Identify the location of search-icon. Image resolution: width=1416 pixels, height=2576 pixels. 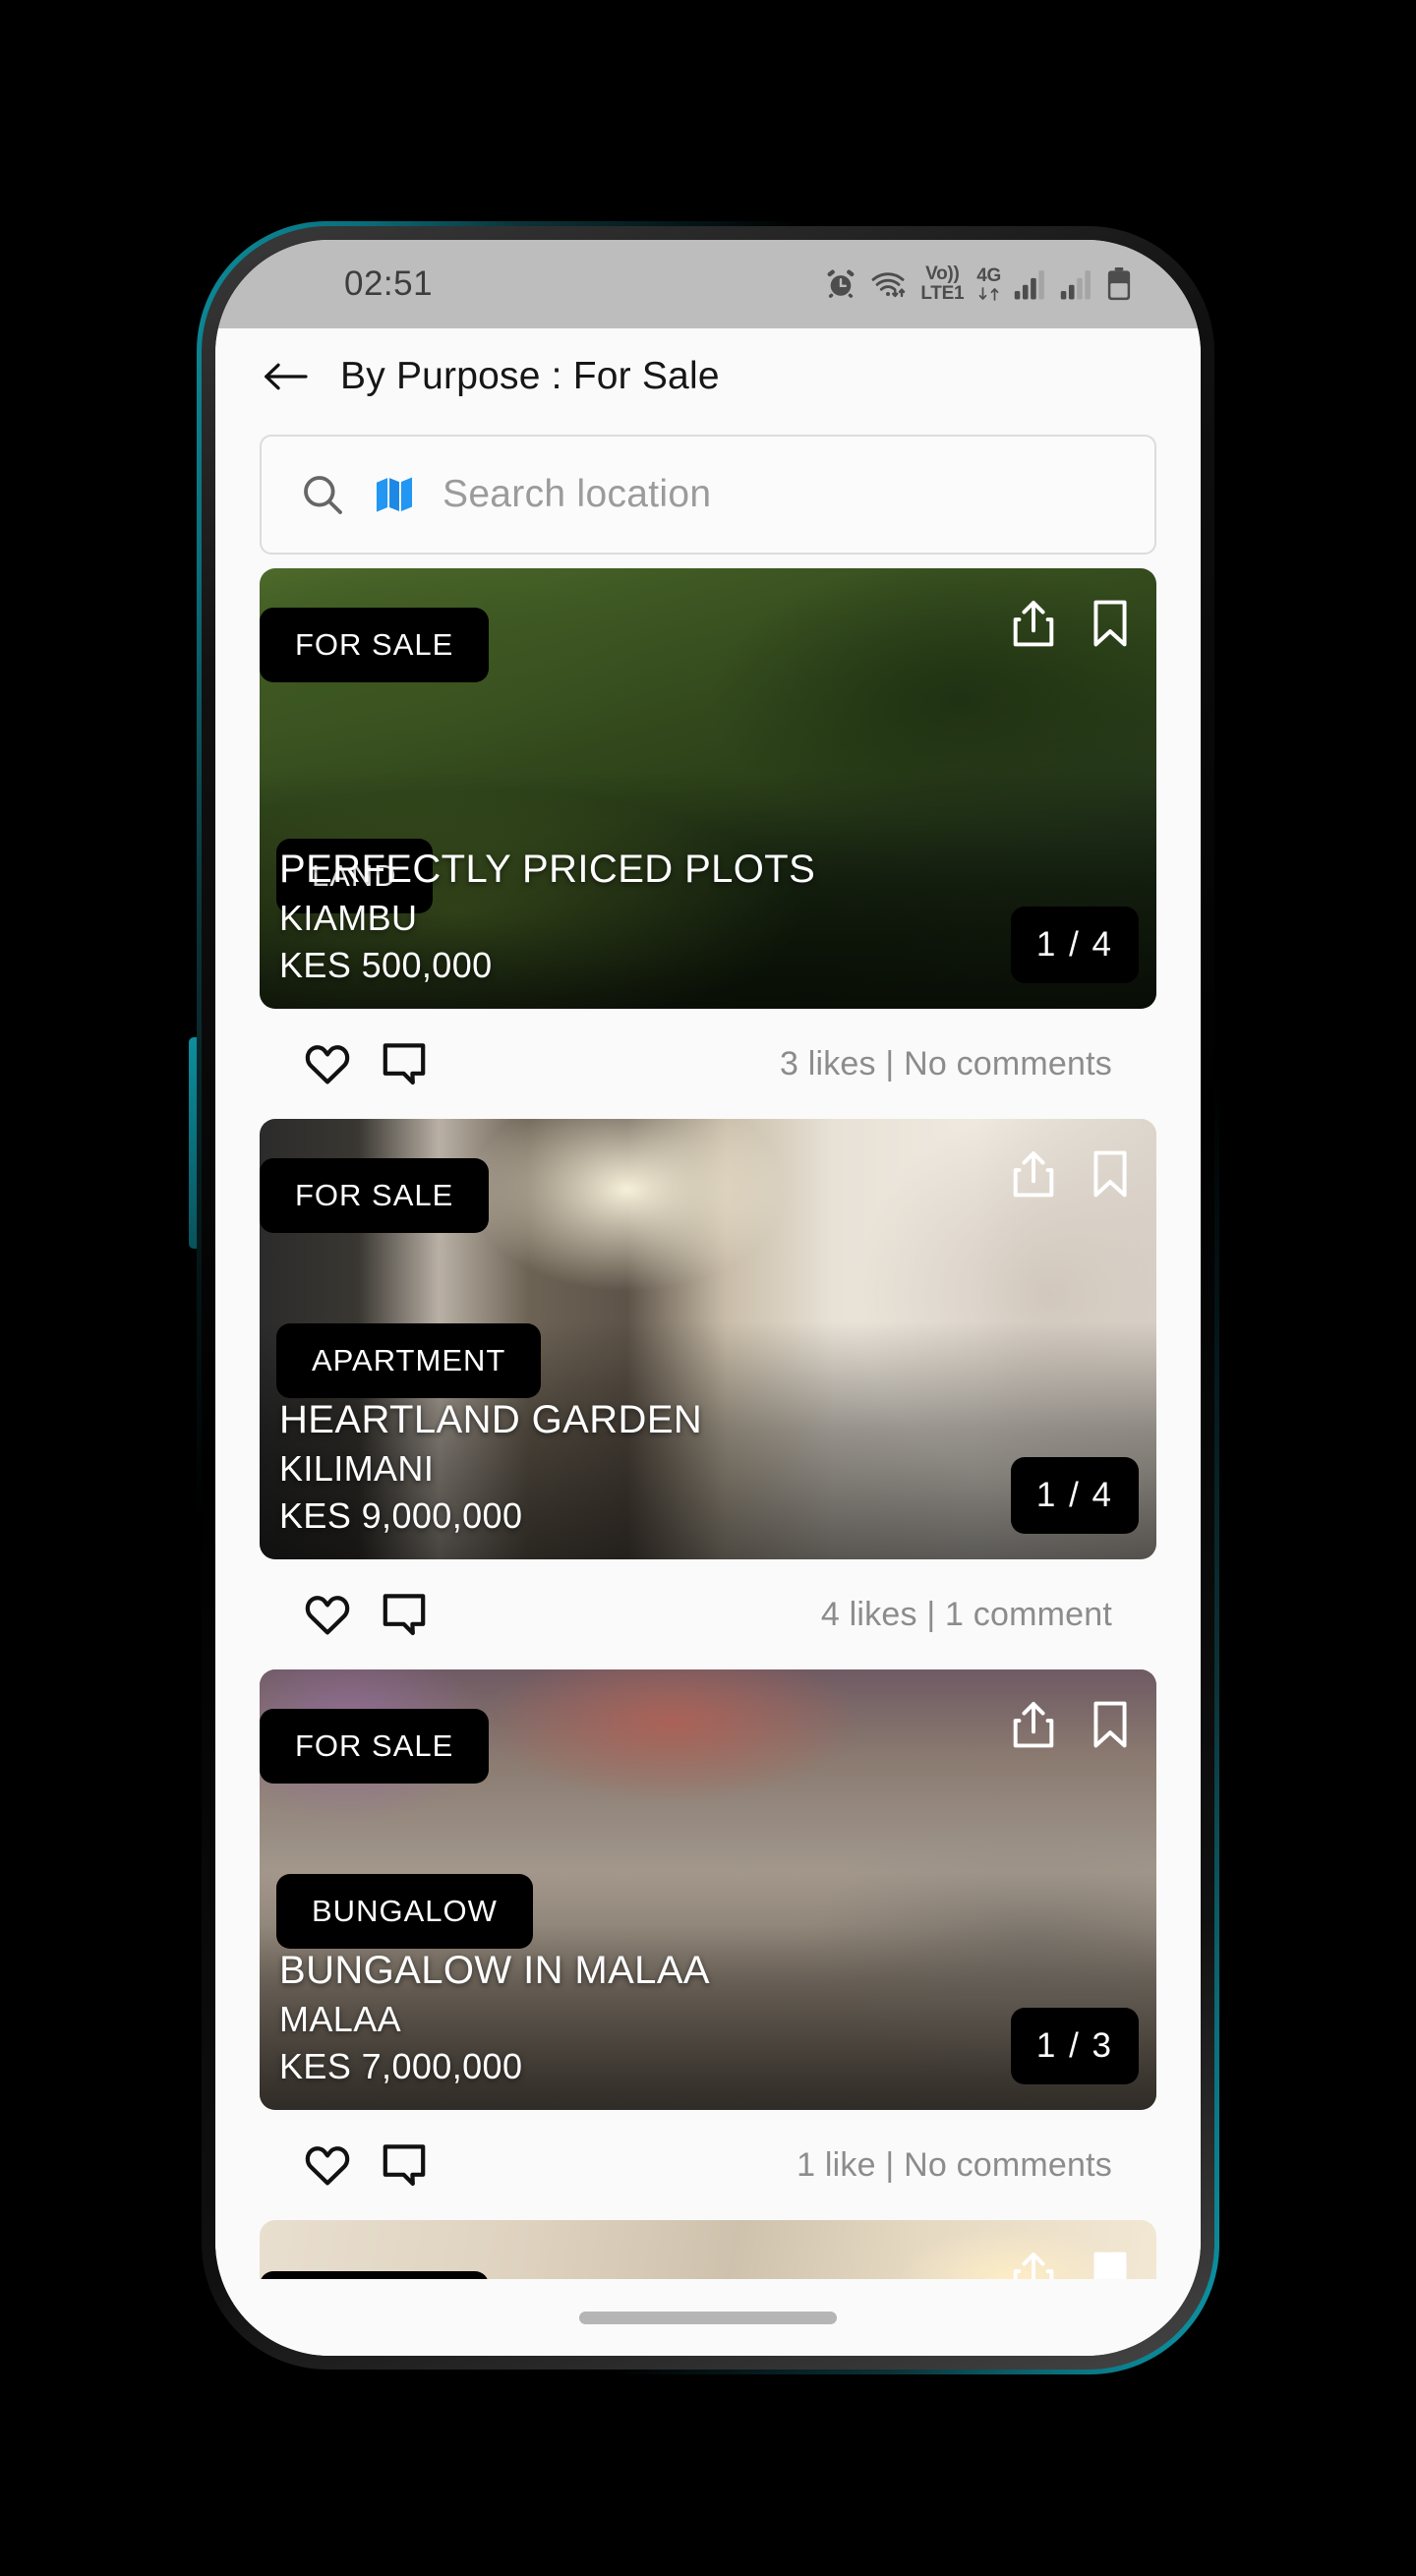
(323, 495).